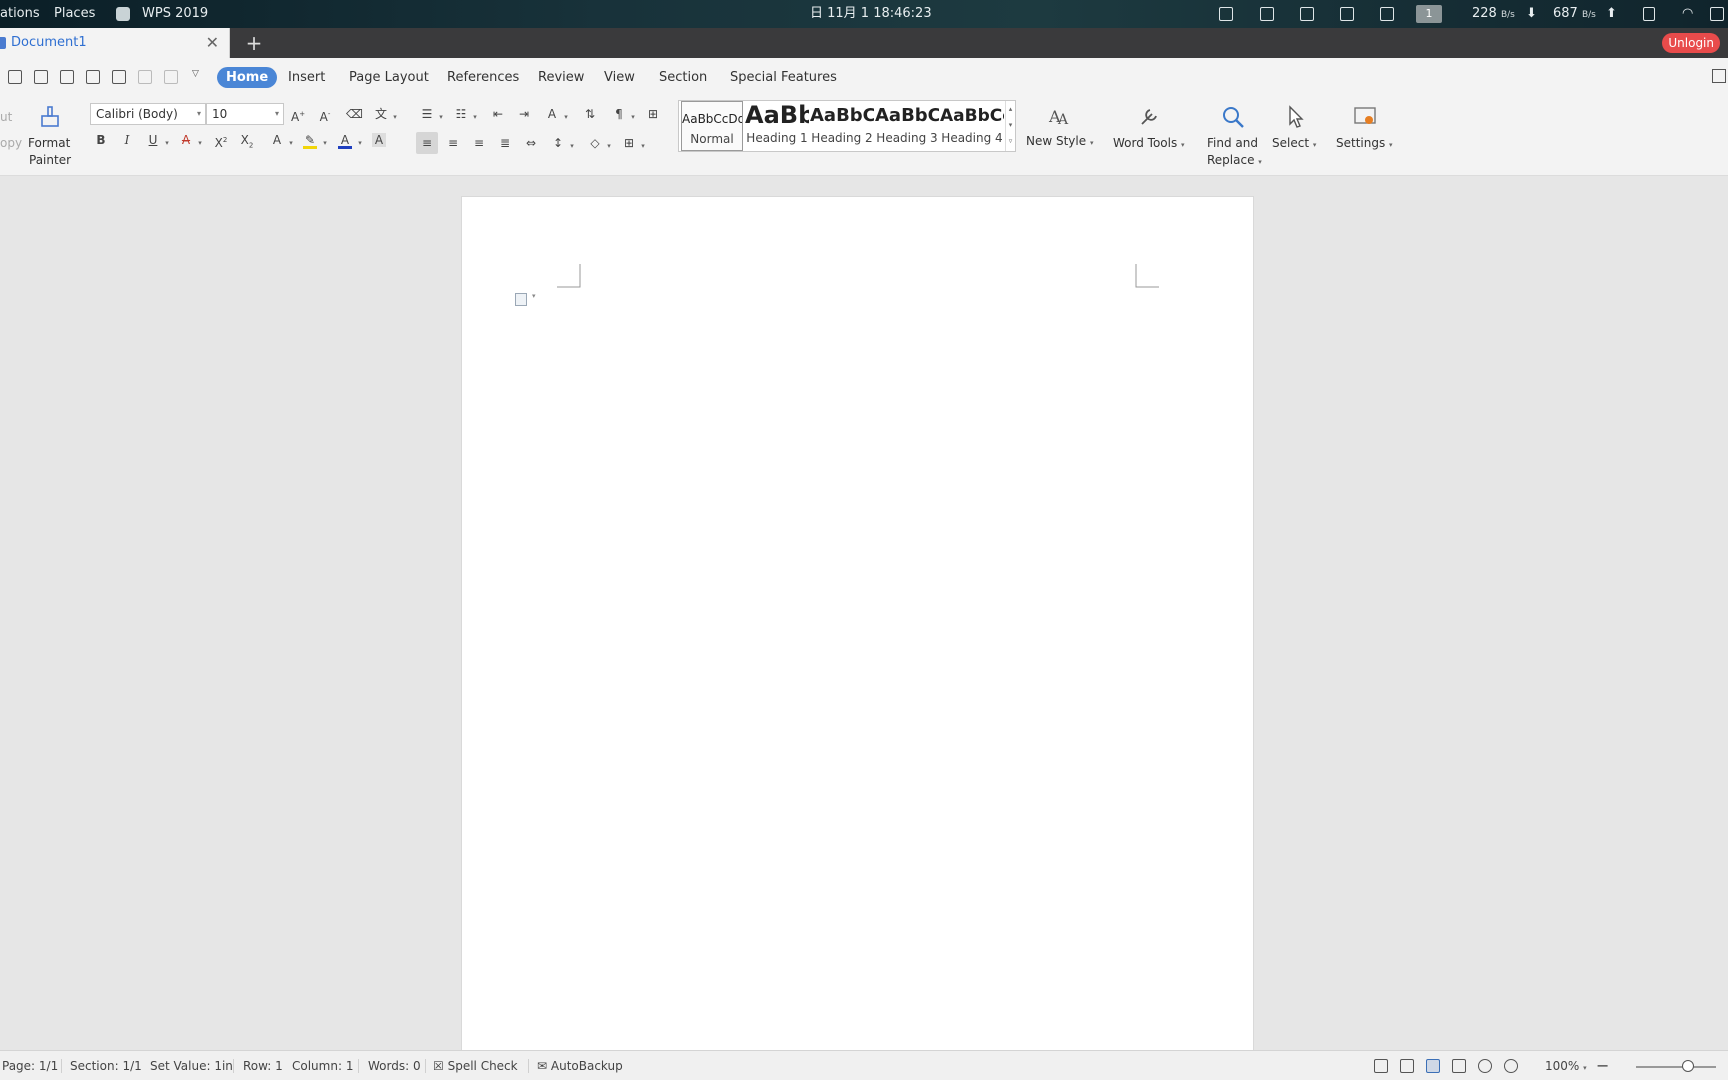  Describe the element at coordinates (1485, 1066) in the screenshot. I see `web-view-icon` at that location.